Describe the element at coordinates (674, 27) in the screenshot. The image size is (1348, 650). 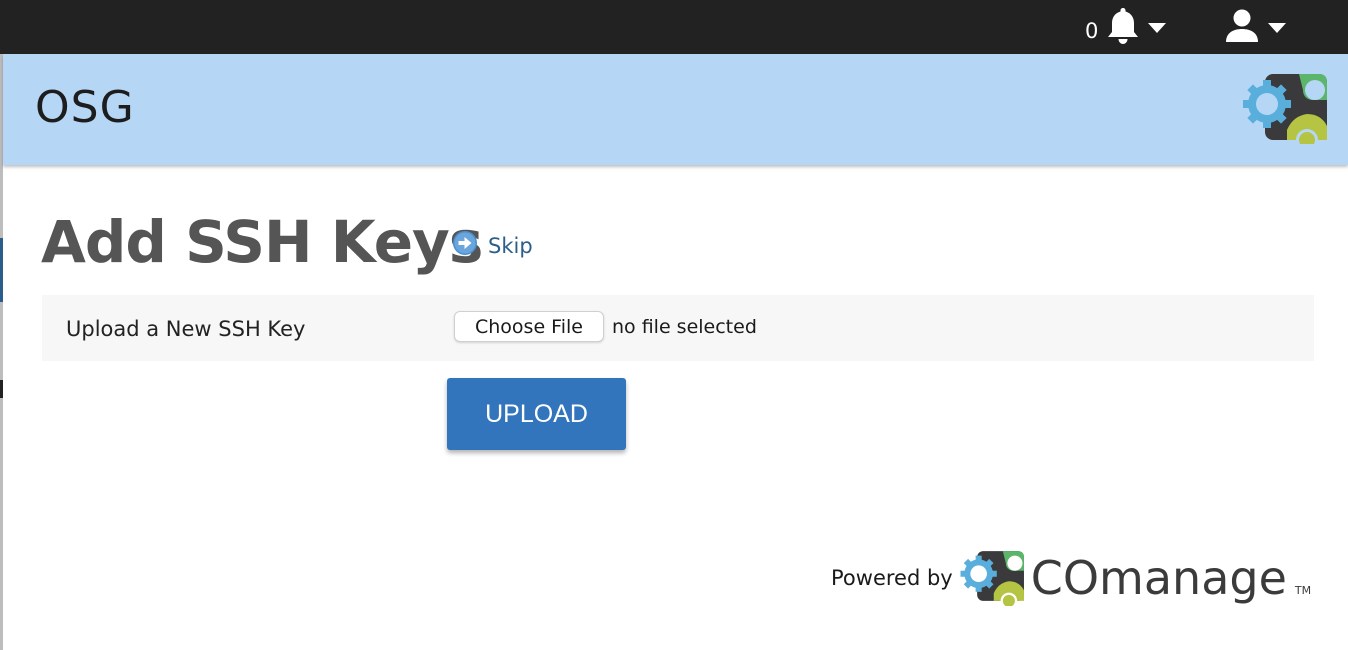
I see `top-bar: 0` at that location.